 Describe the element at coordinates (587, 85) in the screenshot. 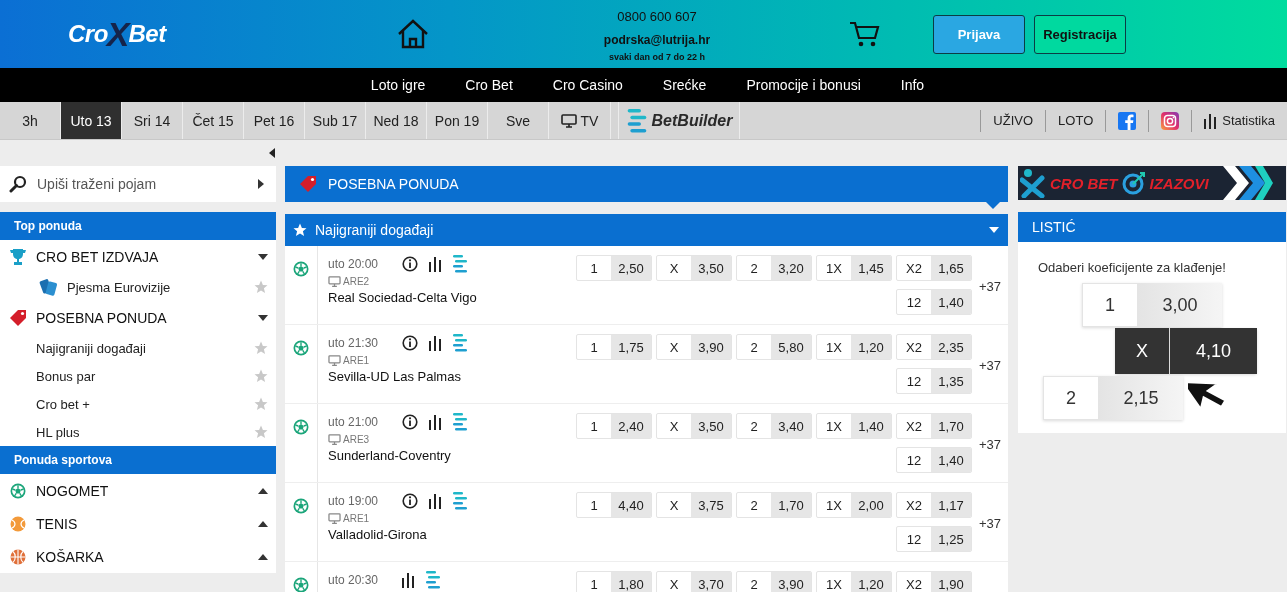

I see `nav-link: Cro Casino` at that location.